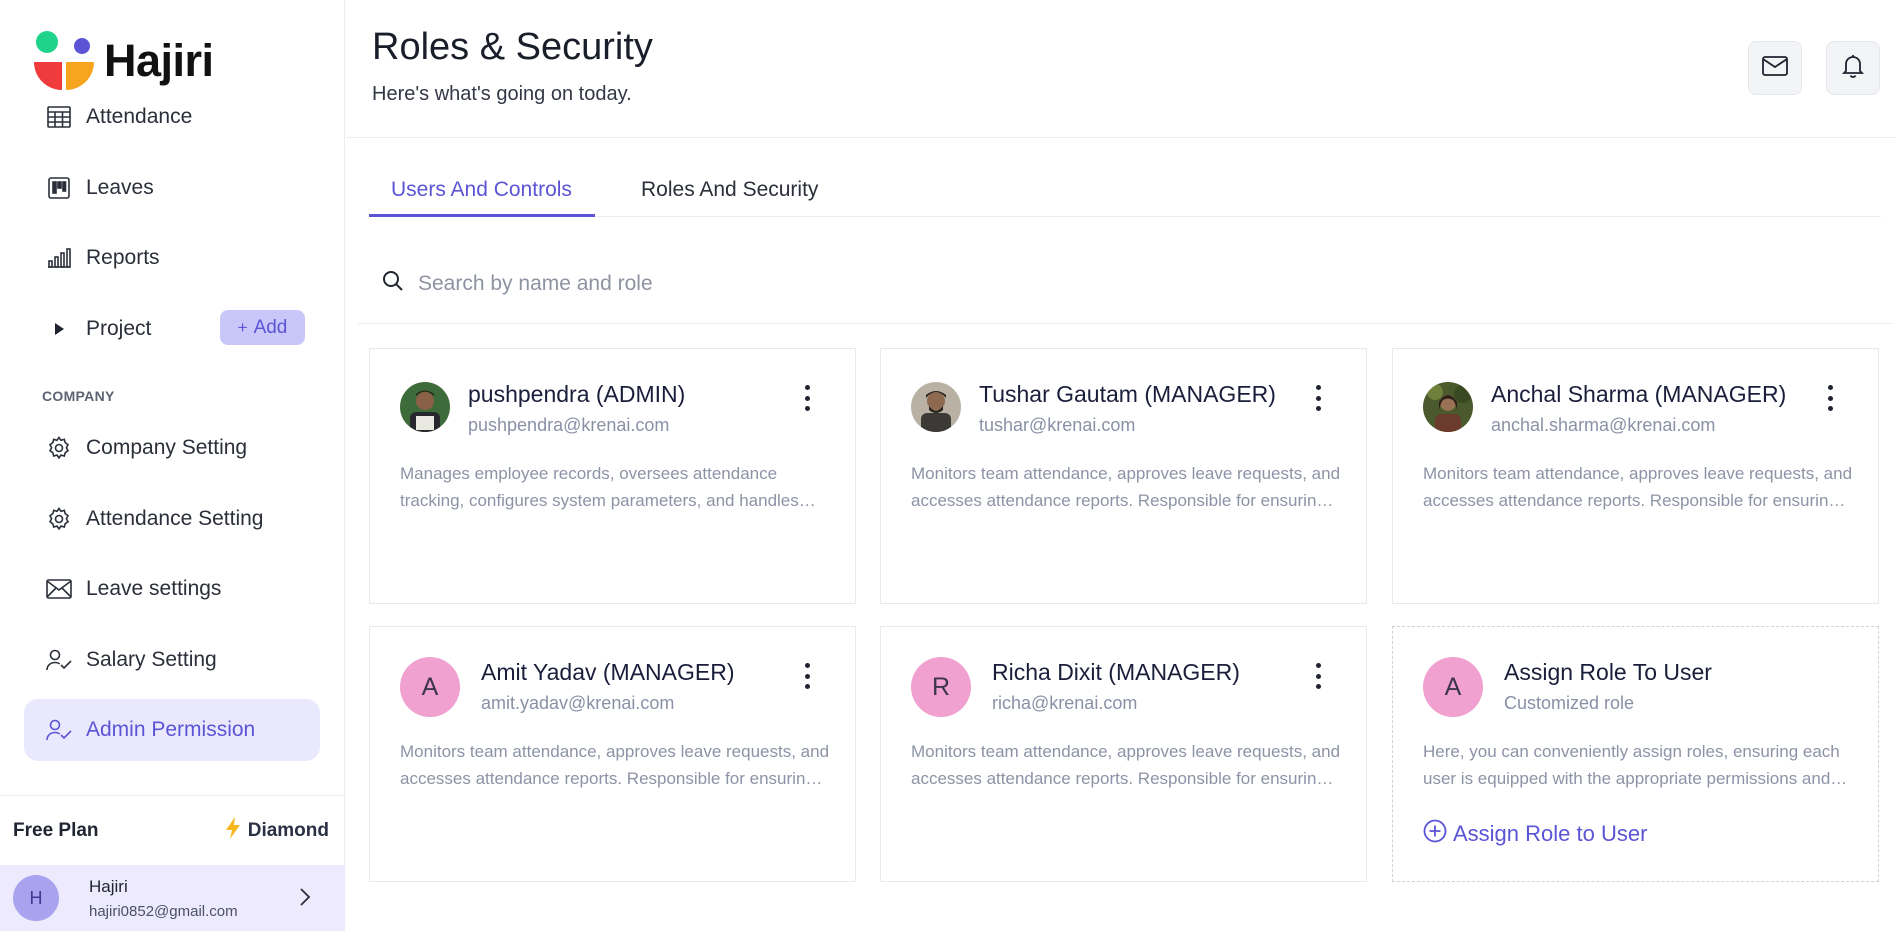 This screenshot has height=931, width=1896. Describe the element at coordinates (512, 47) in the screenshot. I see `page-title: Roles & Security` at that location.